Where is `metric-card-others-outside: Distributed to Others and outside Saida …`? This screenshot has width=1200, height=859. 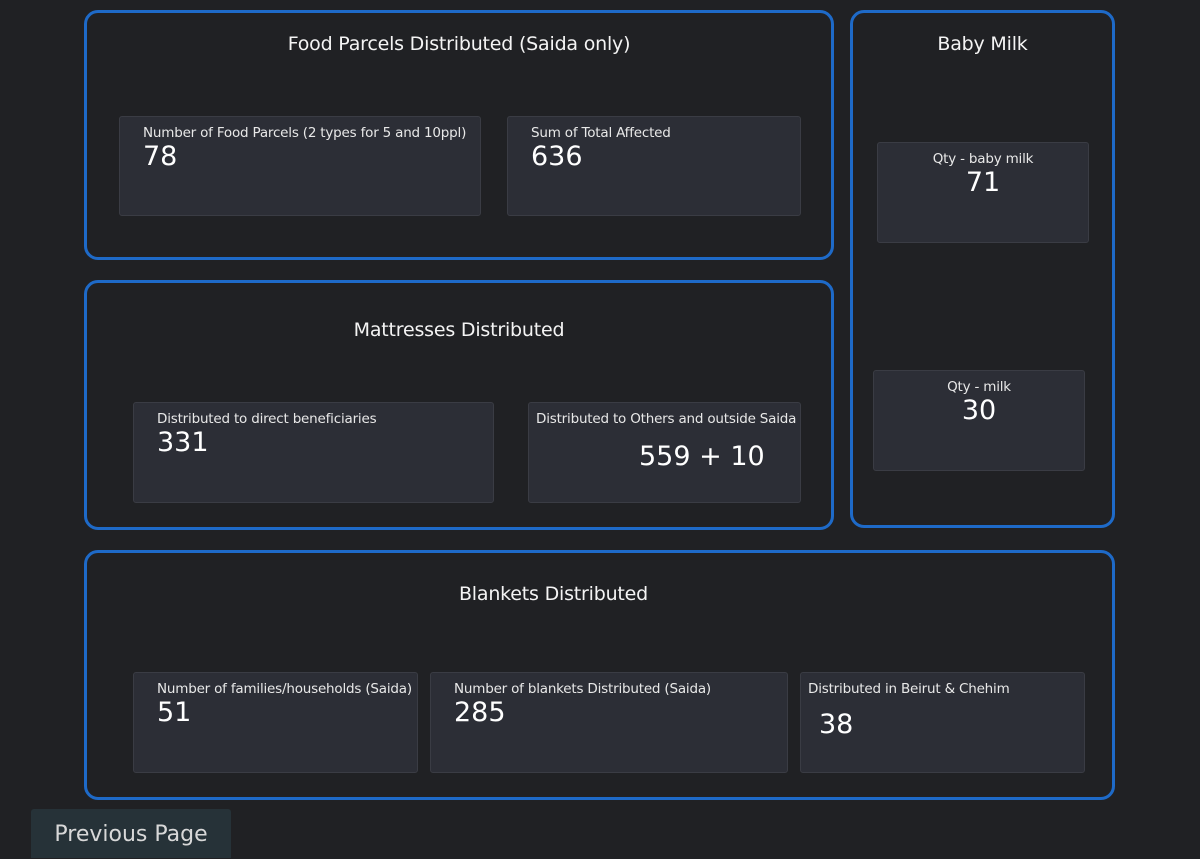 metric-card-others-outside: Distributed to Others and outside Saida … is located at coordinates (664, 452).